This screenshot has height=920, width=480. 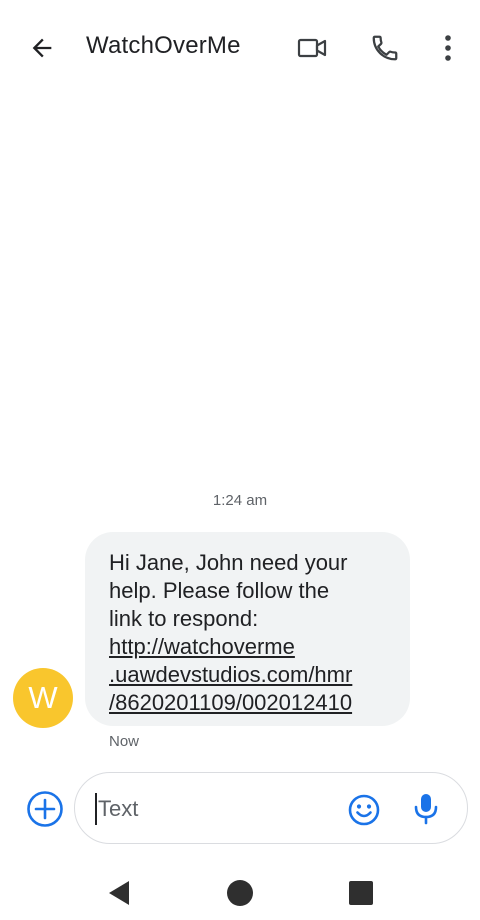 I want to click on nav-back-button, so click(x=120, y=893).